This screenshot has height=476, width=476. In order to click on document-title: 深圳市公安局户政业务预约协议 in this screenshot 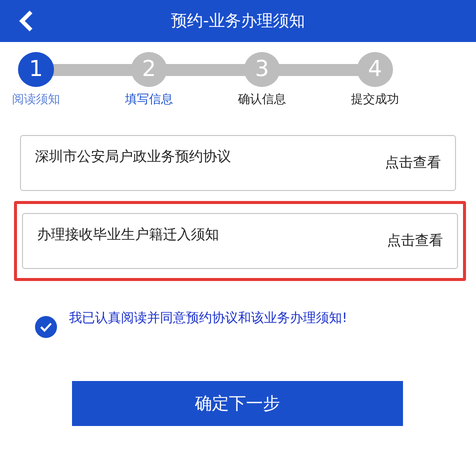, I will do `click(133, 157)`.